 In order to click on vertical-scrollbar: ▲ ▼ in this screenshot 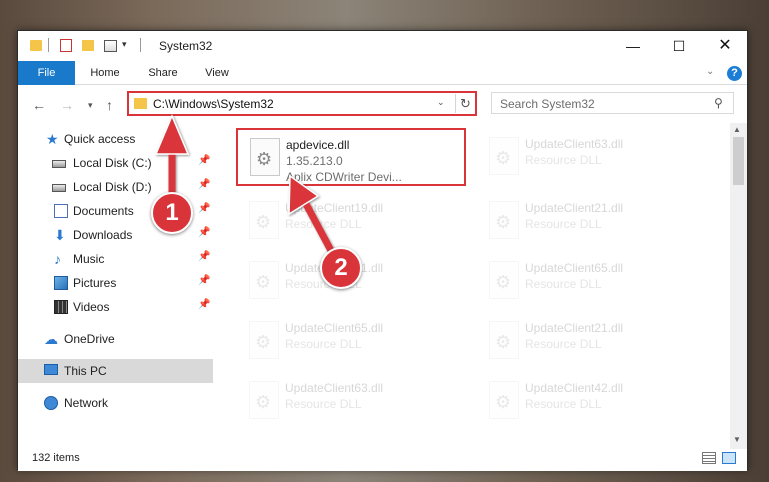, I will do `click(738, 286)`.